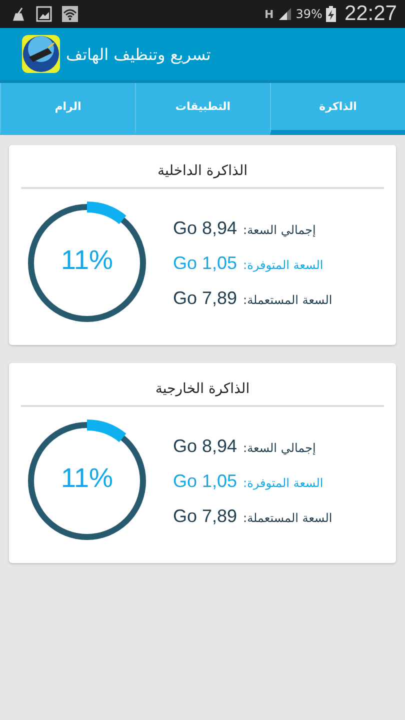  I want to click on card-title: الذاكرة الخارجية, so click(202, 389).